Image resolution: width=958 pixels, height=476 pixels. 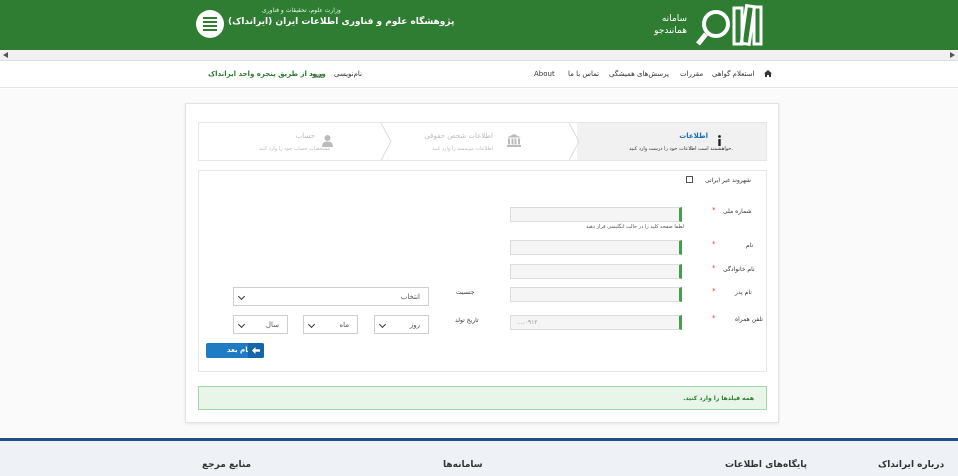 What do you see at coordinates (728, 180) in the screenshot?
I see `foreign-citizen-label: شهروند غیر ایرانی` at bounding box center [728, 180].